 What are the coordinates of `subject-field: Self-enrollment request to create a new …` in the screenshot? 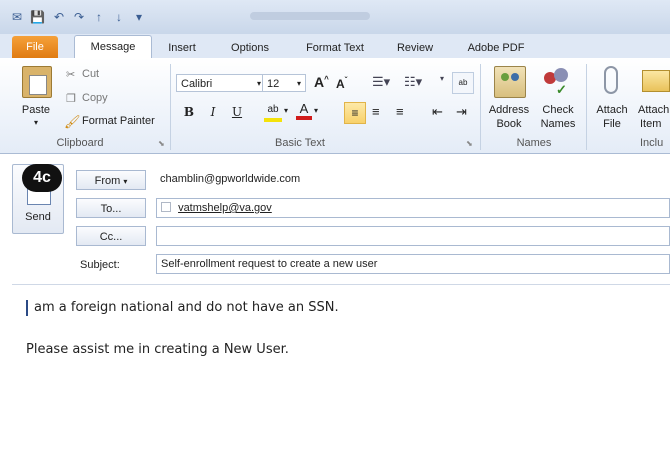 It's located at (413, 264).